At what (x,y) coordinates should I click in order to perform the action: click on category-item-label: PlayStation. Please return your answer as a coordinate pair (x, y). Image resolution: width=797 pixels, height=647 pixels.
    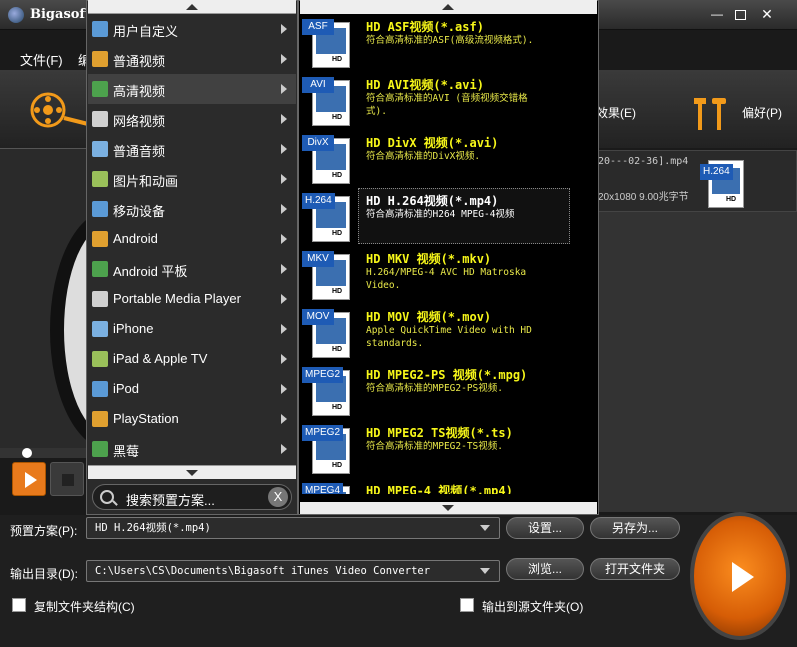
    Looking at the image, I should click on (146, 418).